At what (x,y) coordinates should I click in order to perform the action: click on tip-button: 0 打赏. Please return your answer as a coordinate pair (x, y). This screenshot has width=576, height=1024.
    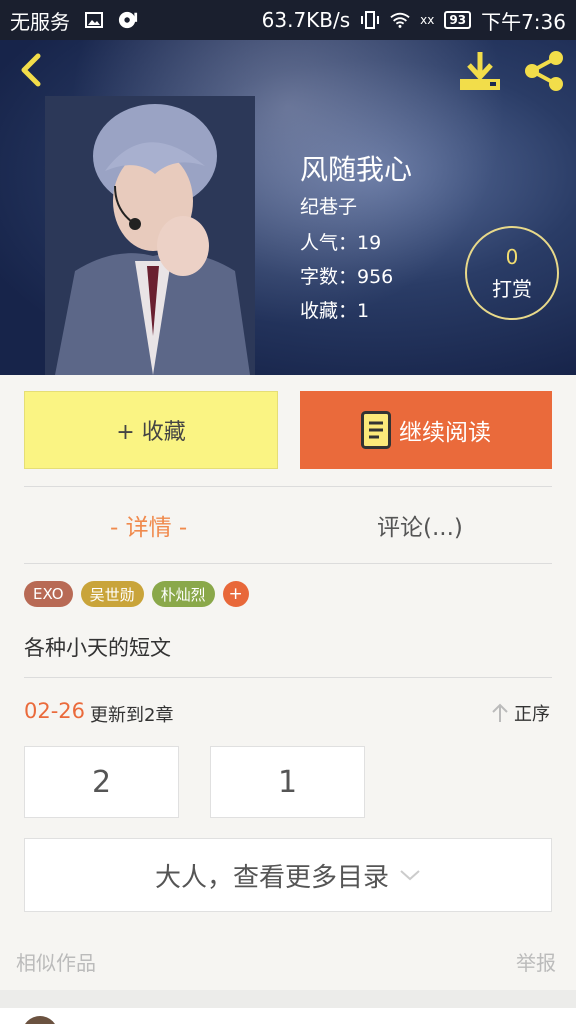
    Looking at the image, I should click on (512, 273).